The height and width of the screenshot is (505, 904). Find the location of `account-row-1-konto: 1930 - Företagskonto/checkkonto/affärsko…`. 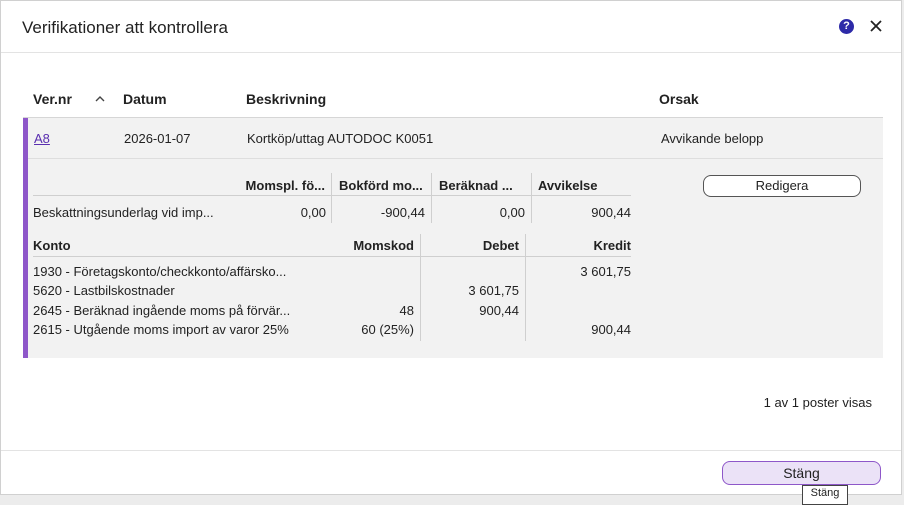

account-row-1-konto: 1930 - Företagskonto/checkkonto/affärsko… is located at coordinates (160, 271).